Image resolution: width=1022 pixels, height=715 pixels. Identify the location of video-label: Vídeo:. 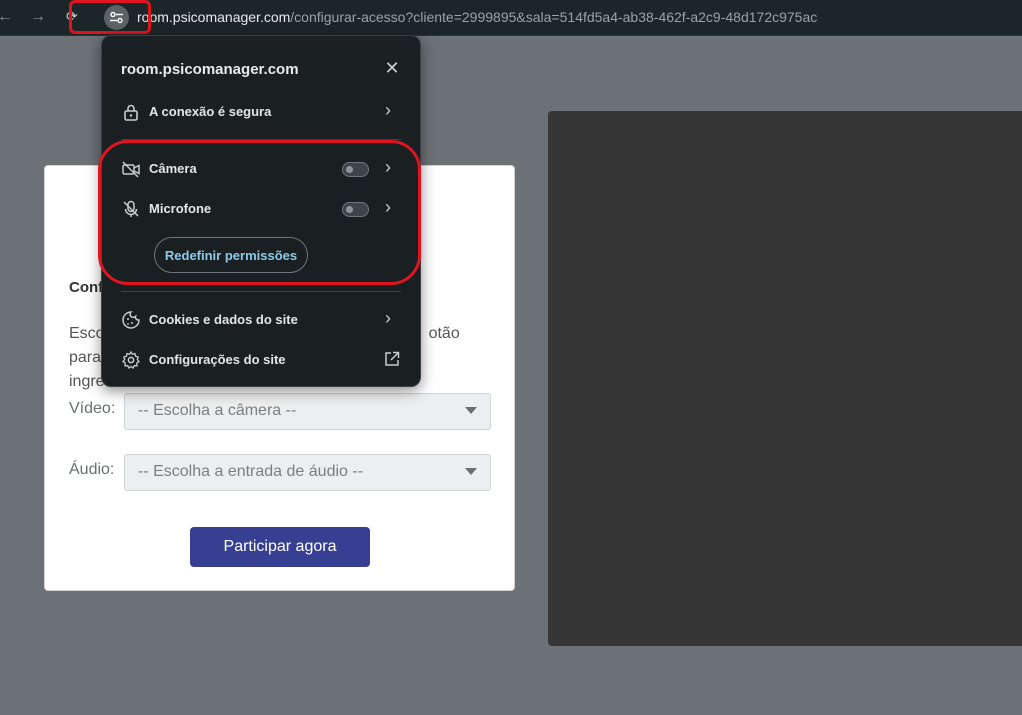
(92, 408).